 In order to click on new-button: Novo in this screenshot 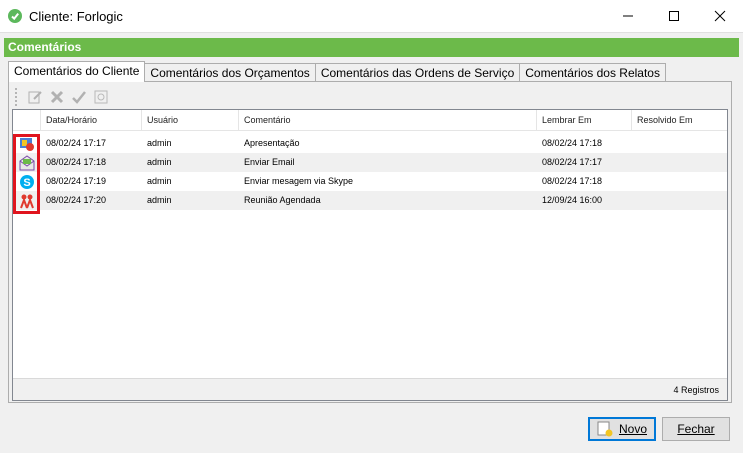, I will do `click(622, 429)`.